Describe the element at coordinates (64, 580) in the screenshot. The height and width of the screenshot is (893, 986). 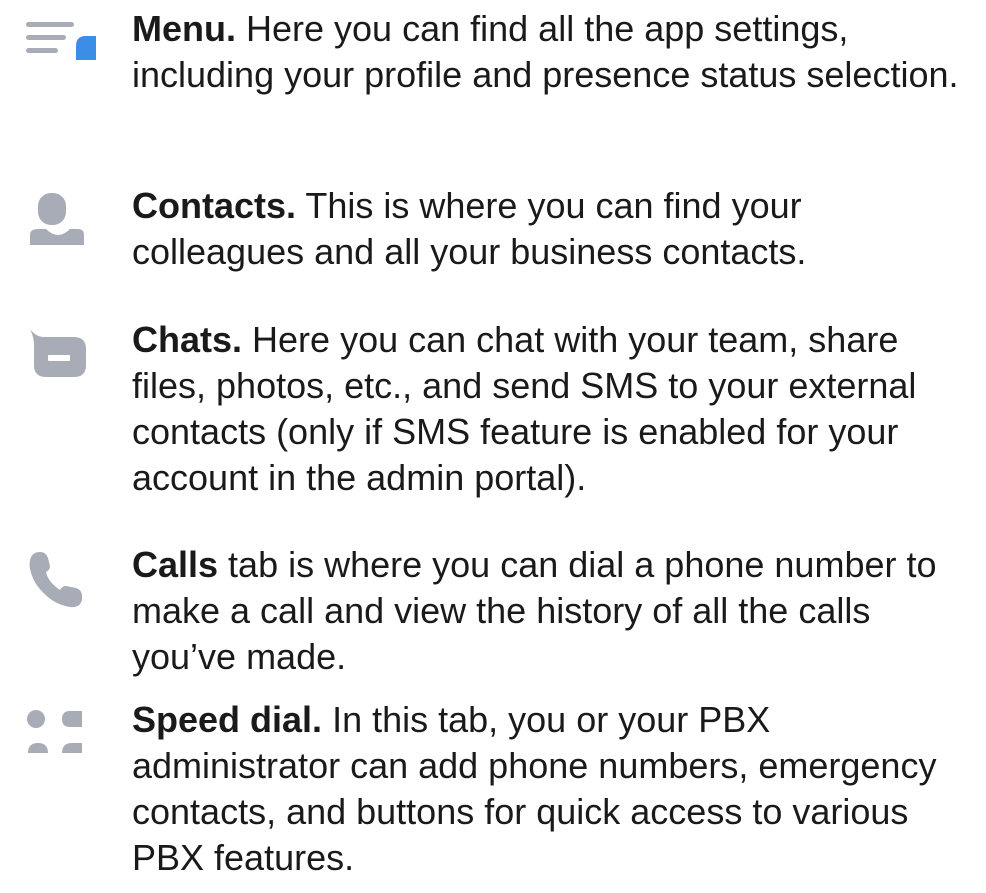
I see `phone-icon` at that location.